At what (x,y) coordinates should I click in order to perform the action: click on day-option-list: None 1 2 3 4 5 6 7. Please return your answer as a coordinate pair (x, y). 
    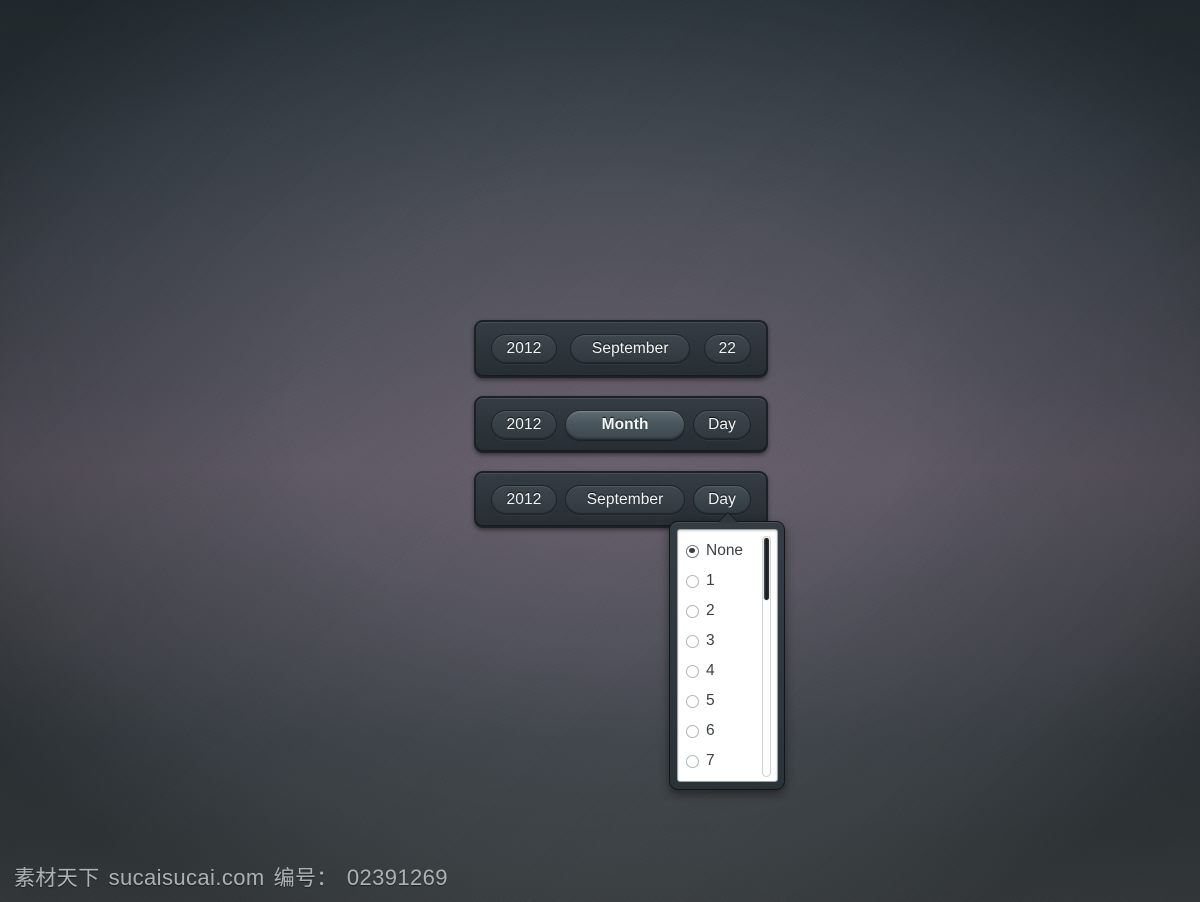
    Looking at the image, I should click on (723, 653).